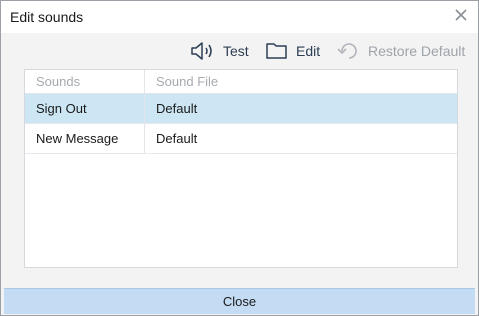 Image resolution: width=479 pixels, height=316 pixels. I want to click on column-divider, so click(144, 111).